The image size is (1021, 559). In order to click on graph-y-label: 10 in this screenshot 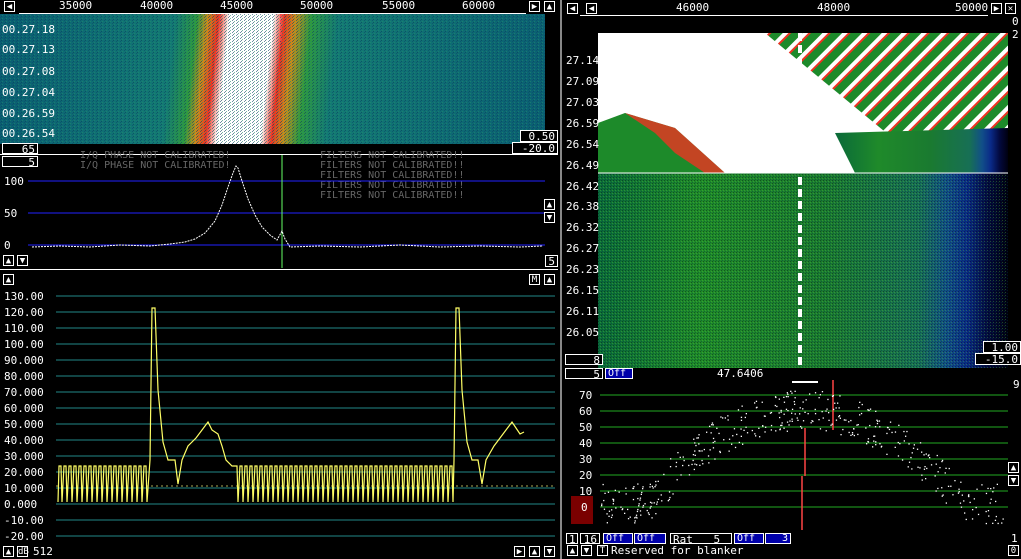, I will do `click(586, 491)`.